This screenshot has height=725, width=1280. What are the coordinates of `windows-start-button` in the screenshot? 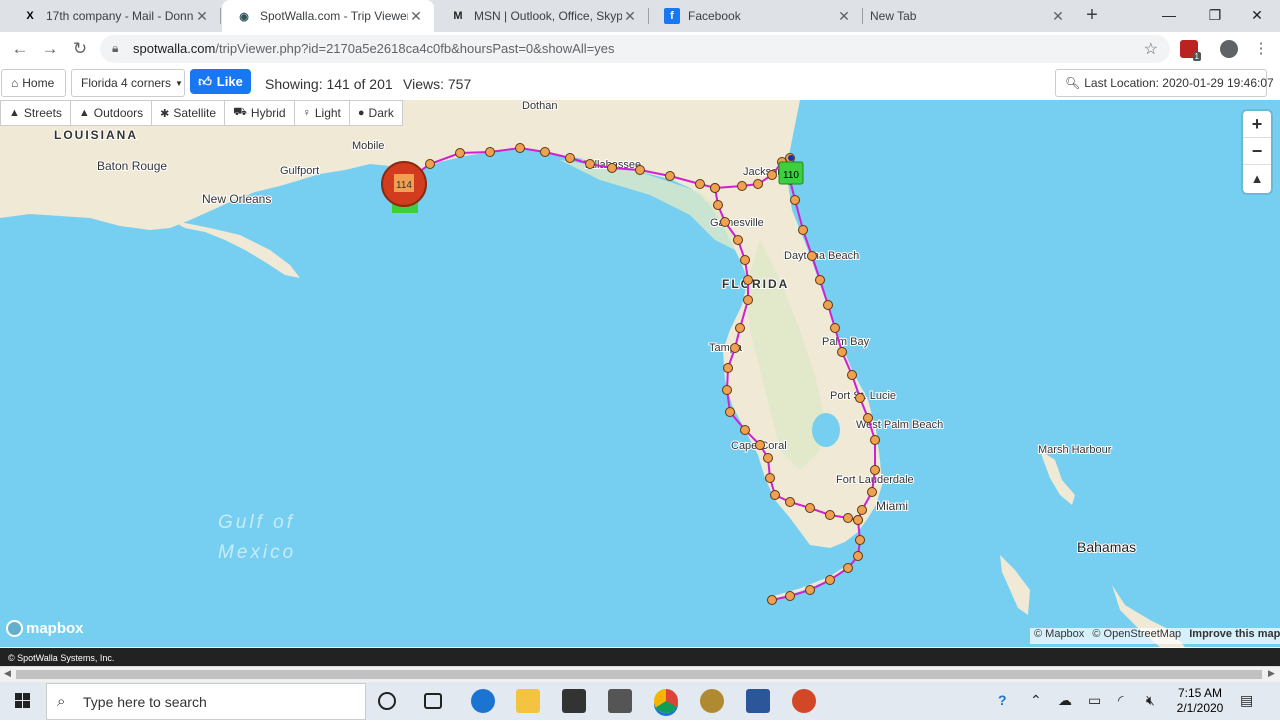 It's located at (23, 701).